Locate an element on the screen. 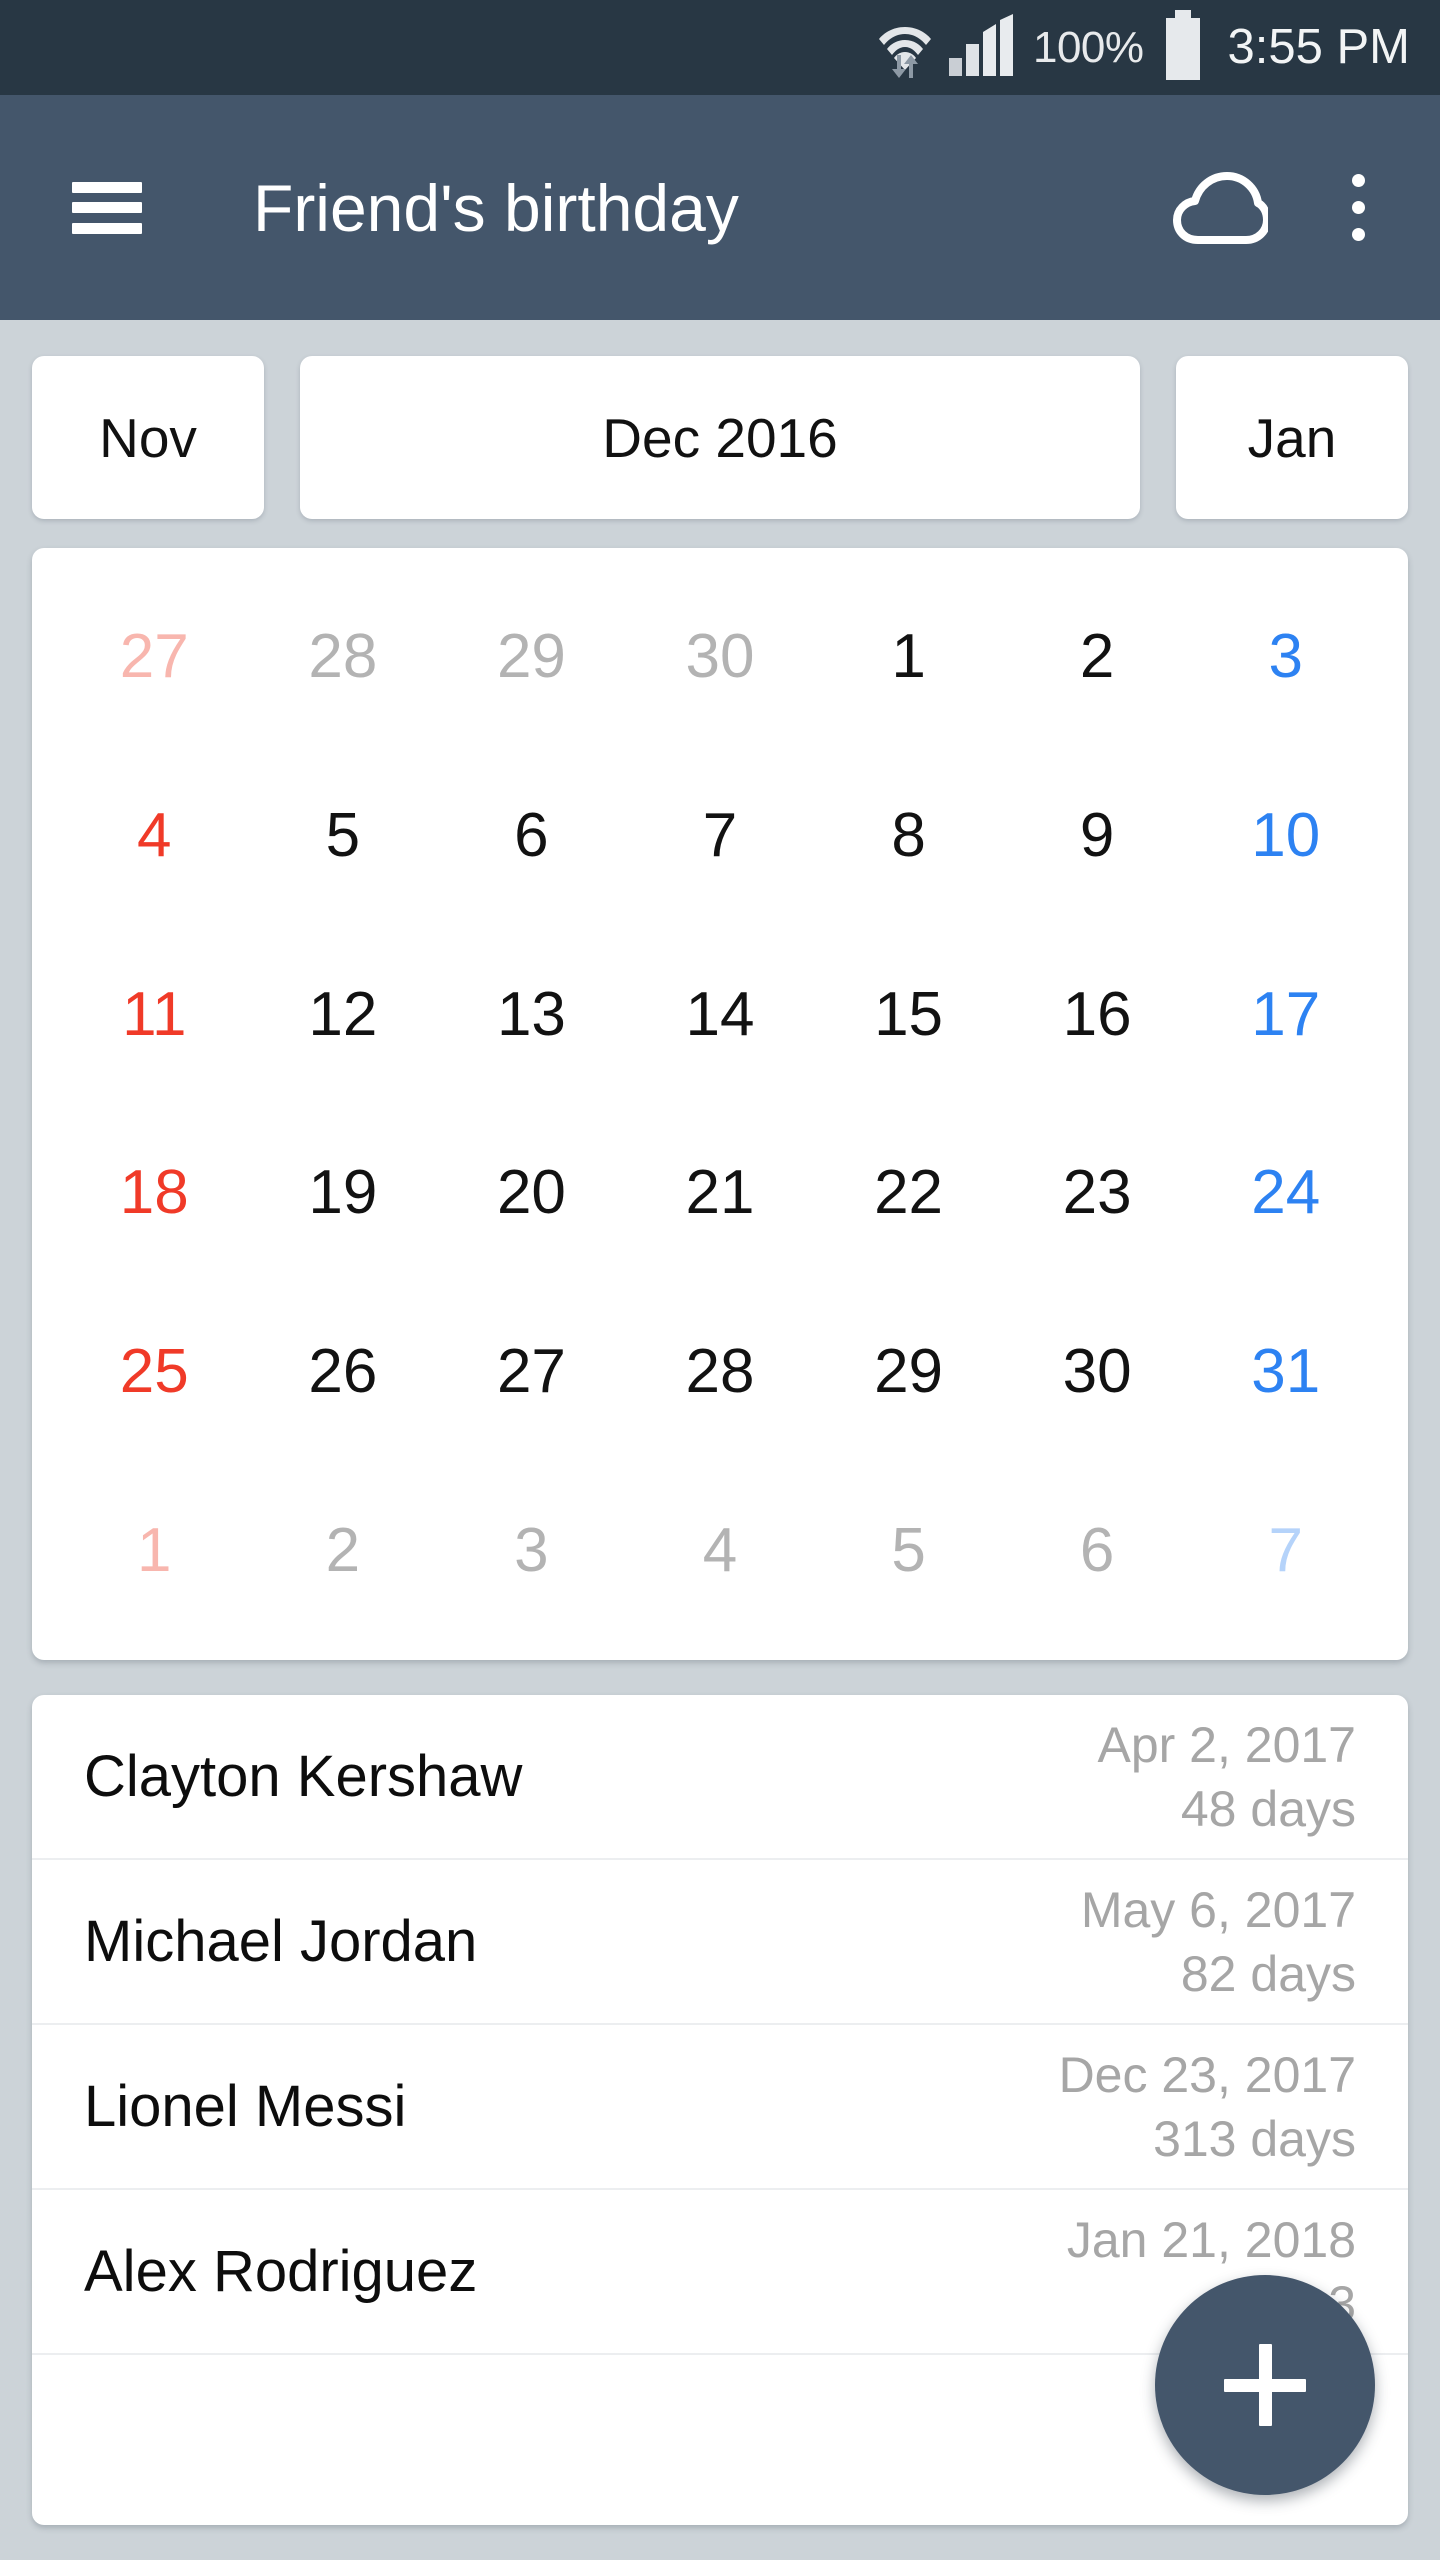 This screenshot has height=2560, width=1440. calendar-day-cell: 17 is located at coordinates (1285, 1014).